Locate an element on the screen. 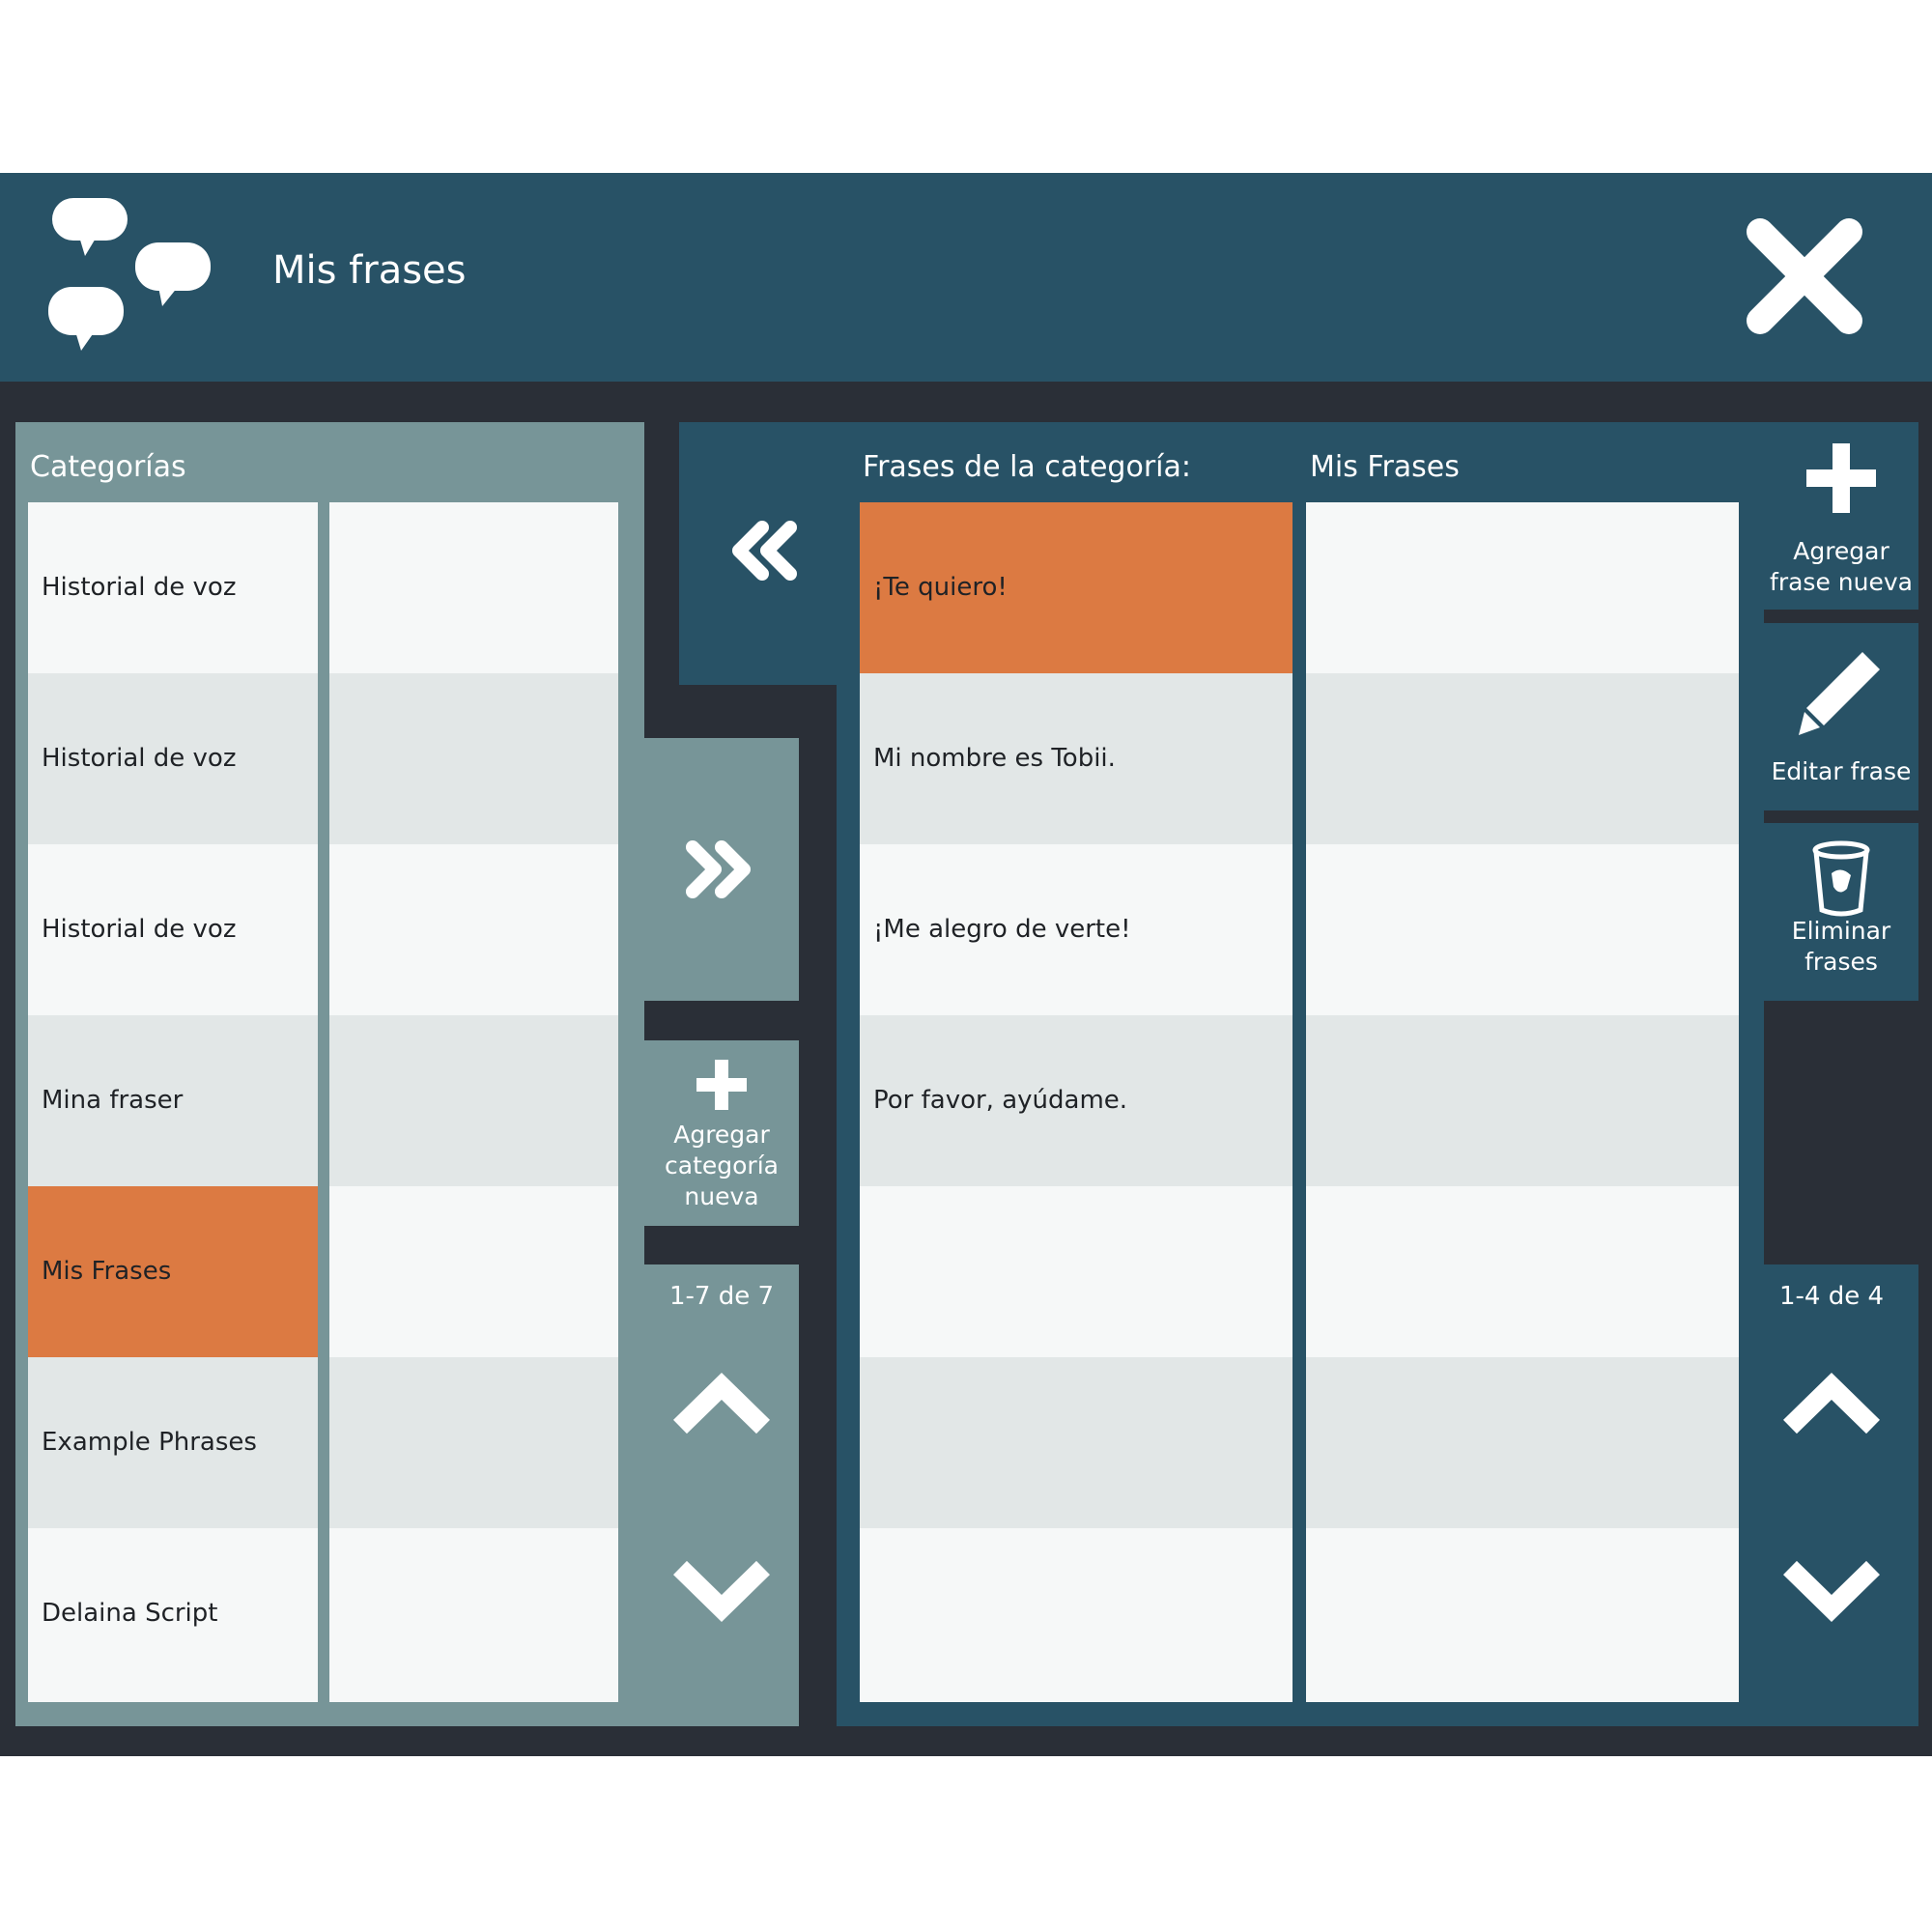 This screenshot has width=1932, height=1932. category-item: Example Phrases is located at coordinates (173, 1442).